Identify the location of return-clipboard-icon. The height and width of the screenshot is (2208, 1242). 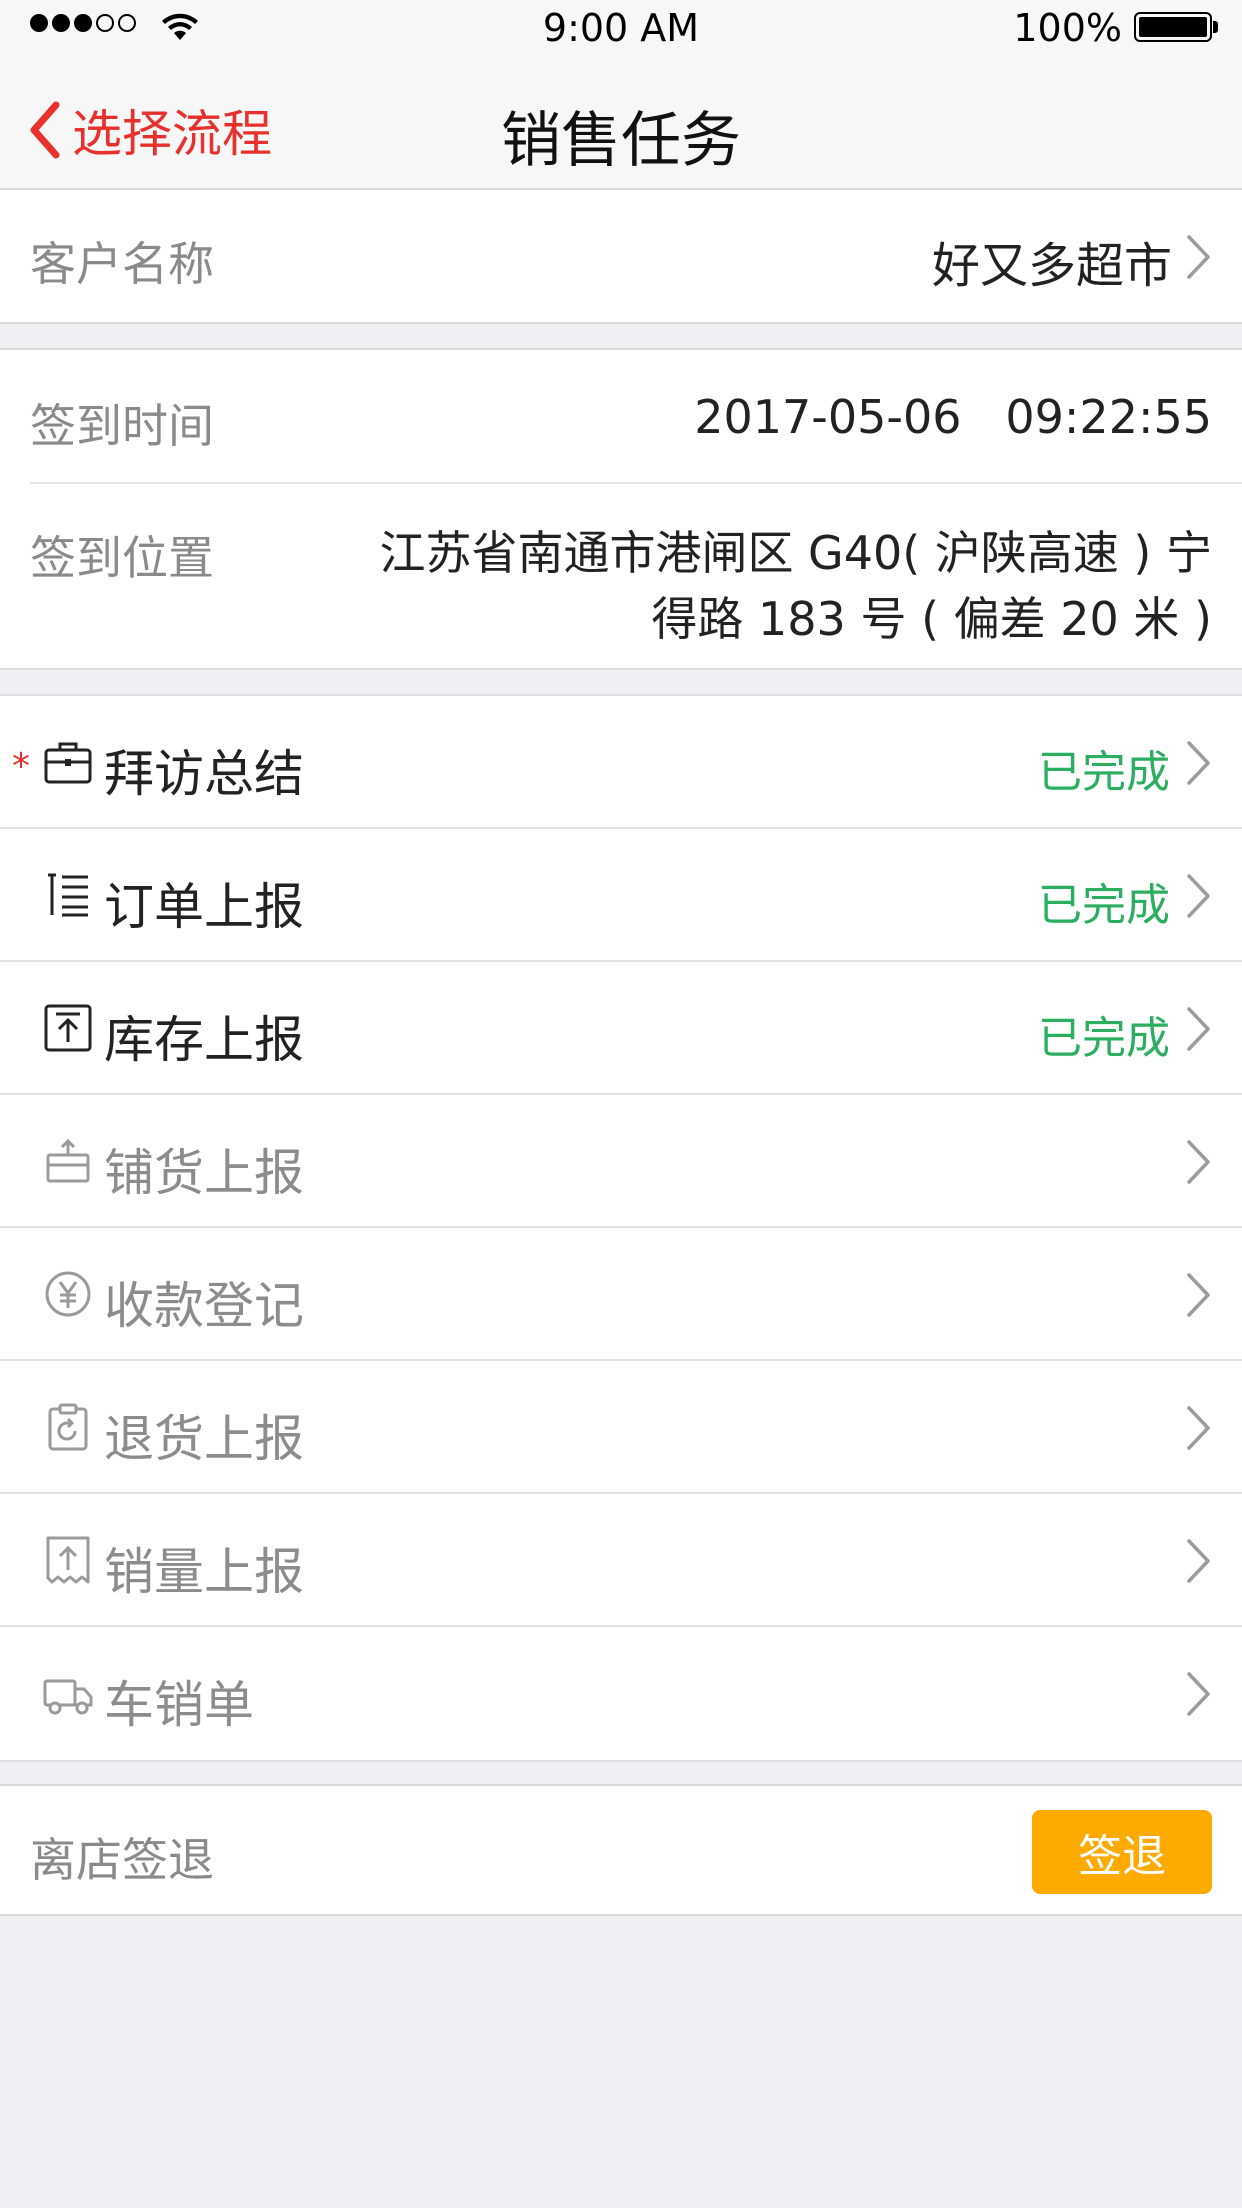
(68, 1427).